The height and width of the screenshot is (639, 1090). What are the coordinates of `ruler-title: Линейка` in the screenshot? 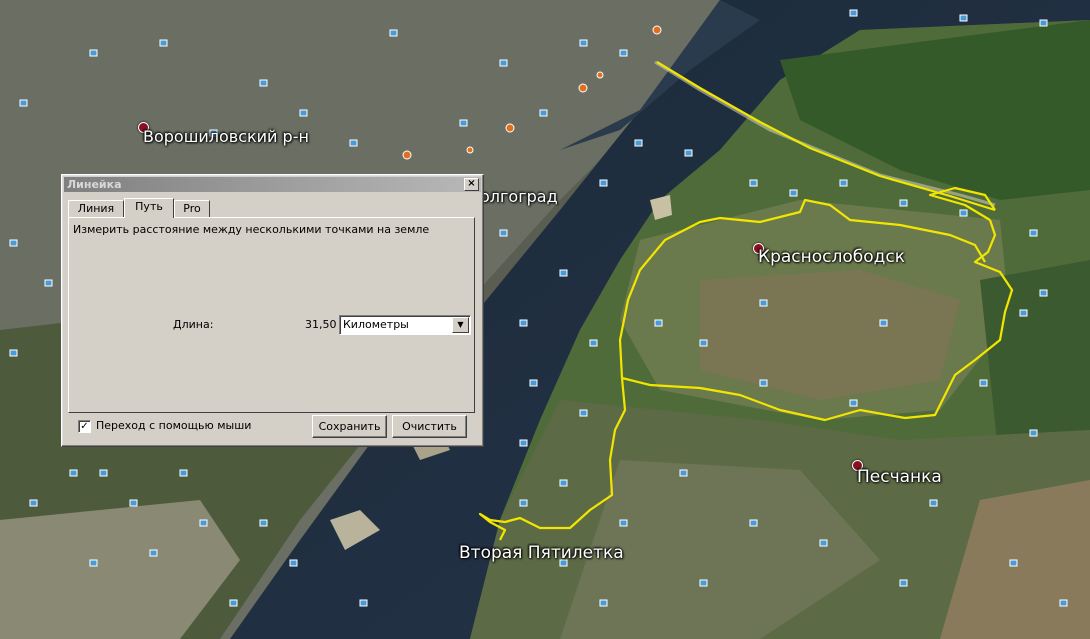 It's located at (94, 184).